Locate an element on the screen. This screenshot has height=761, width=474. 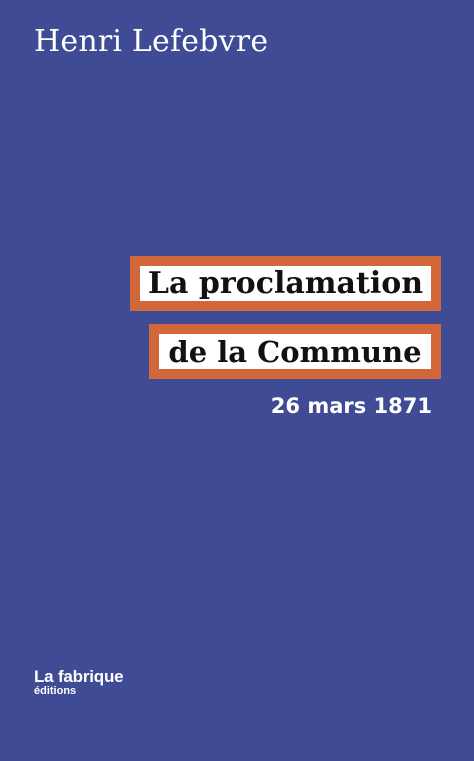
subtitle-date: 26 mars 1871 is located at coordinates (351, 406).